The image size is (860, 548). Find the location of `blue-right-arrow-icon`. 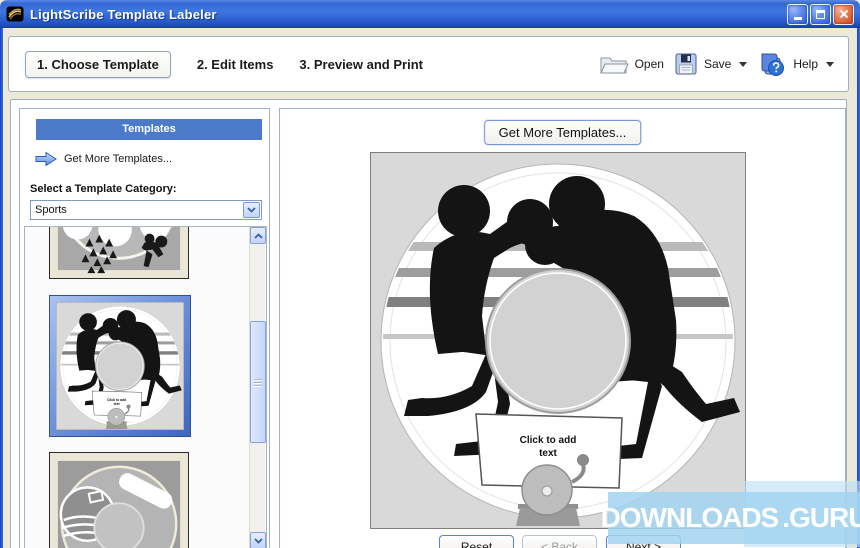

blue-right-arrow-icon is located at coordinates (46, 159).